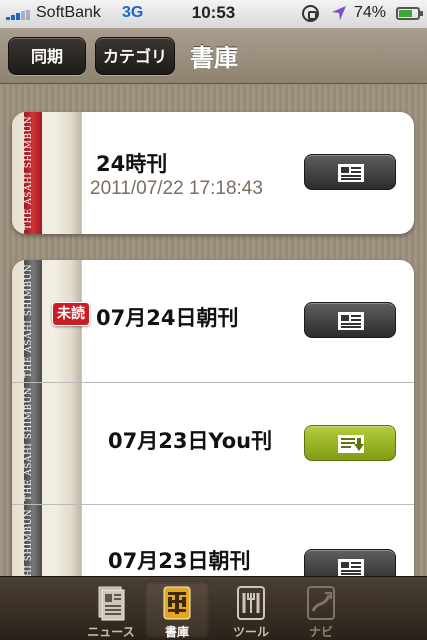 The height and width of the screenshot is (640, 427). Describe the element at coordinates (213, 608) in the screenshot. I see `tab-bar: ニュース 書庫 ツール ナビ` at that location.